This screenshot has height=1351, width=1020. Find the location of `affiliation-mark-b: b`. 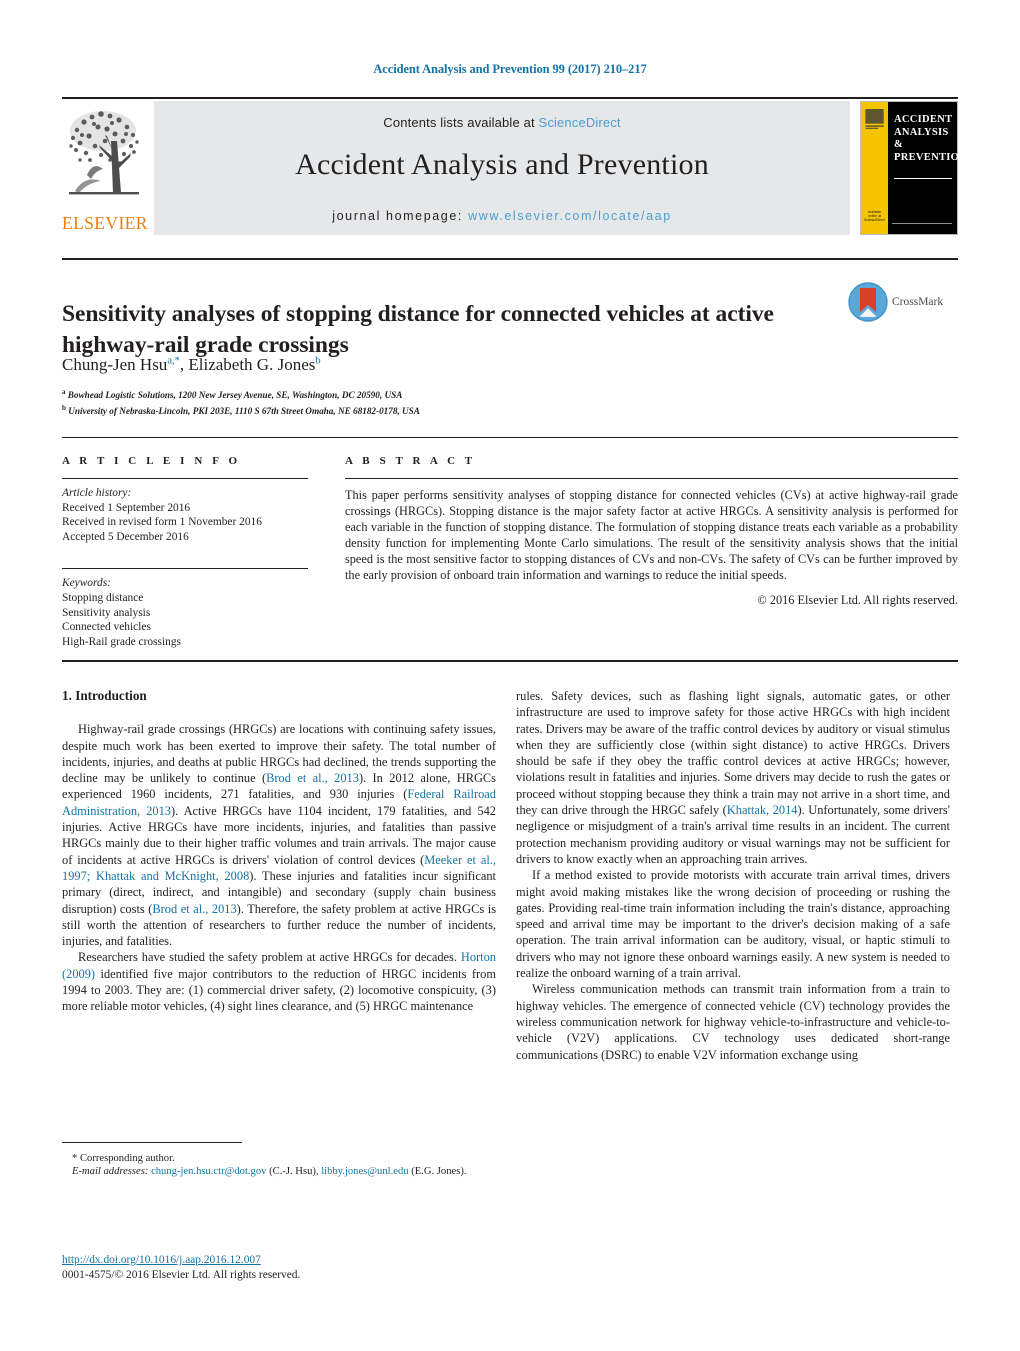

affiliation-mark-b: b is located at coordinates (64, 407).